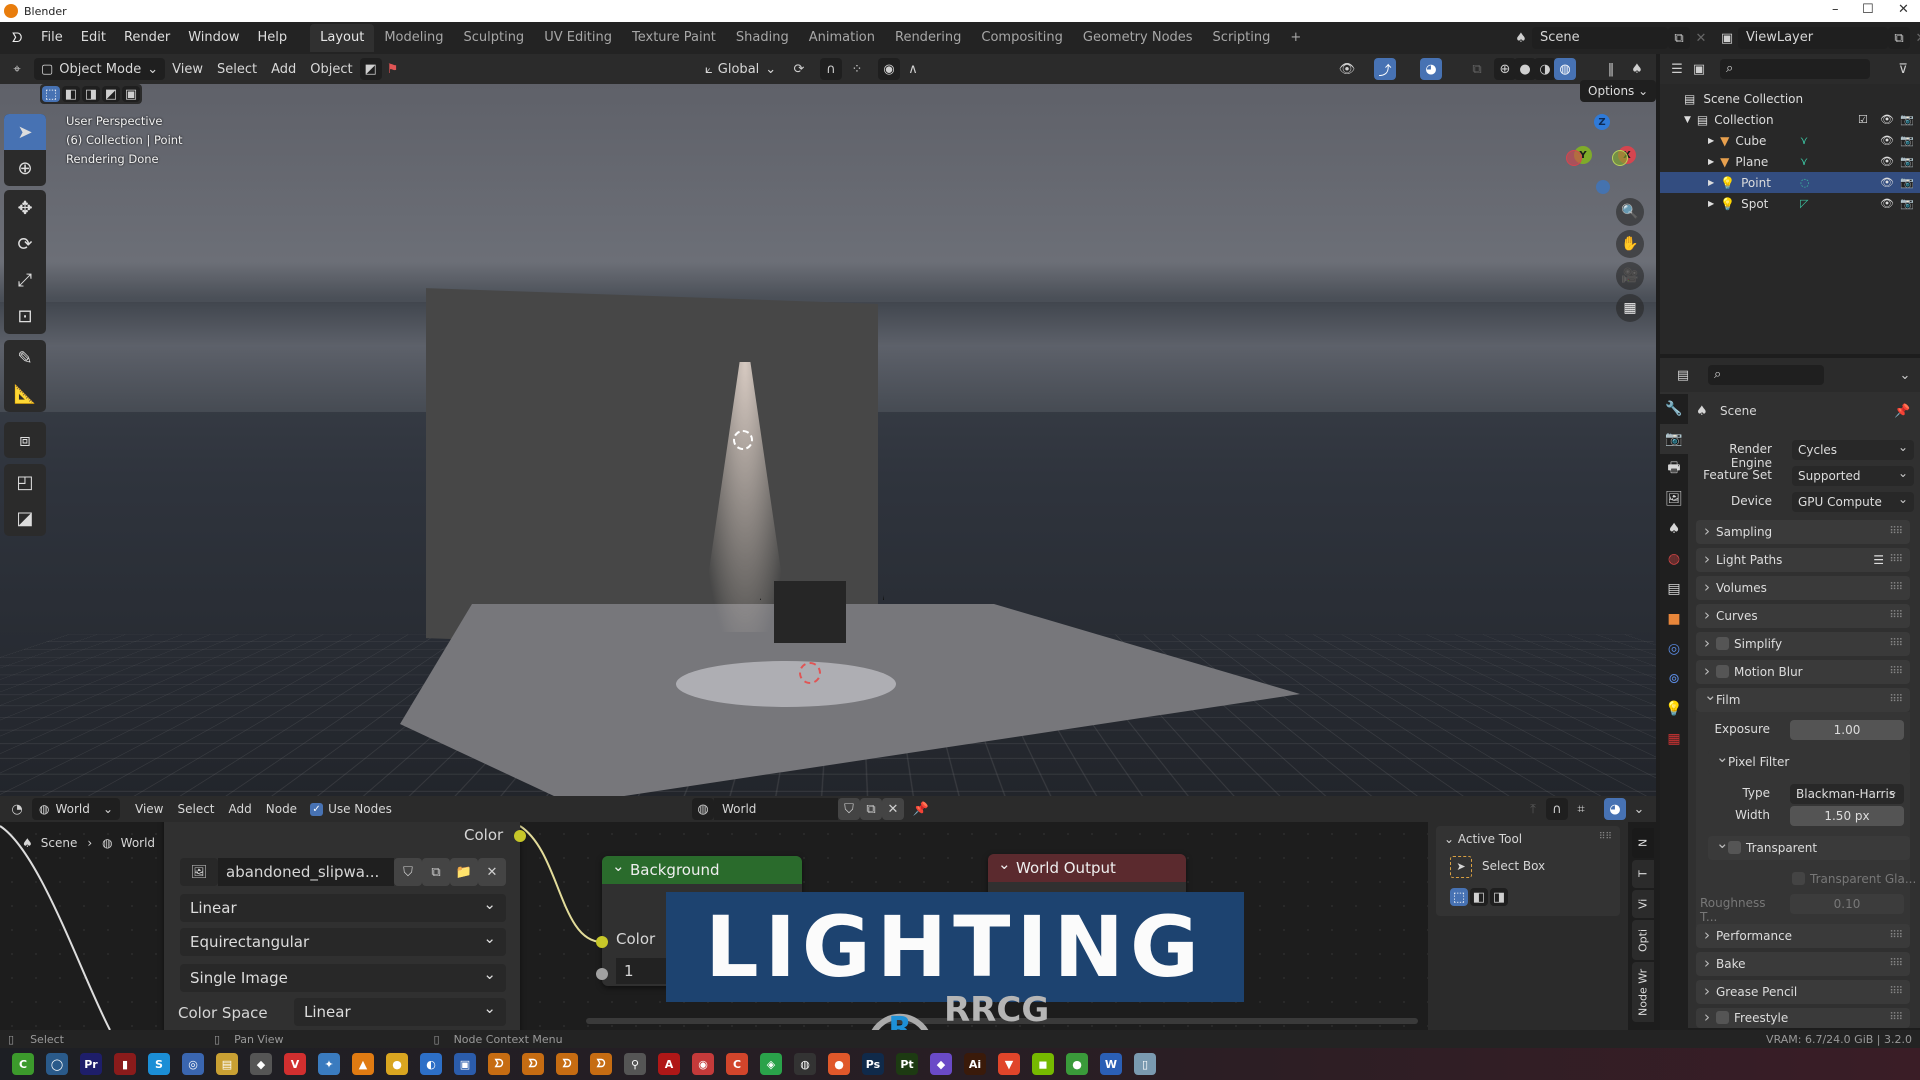 This screenshot has height=1080, width=1920. I want to click on select-extend-icon: ◧, so click(71, 94).